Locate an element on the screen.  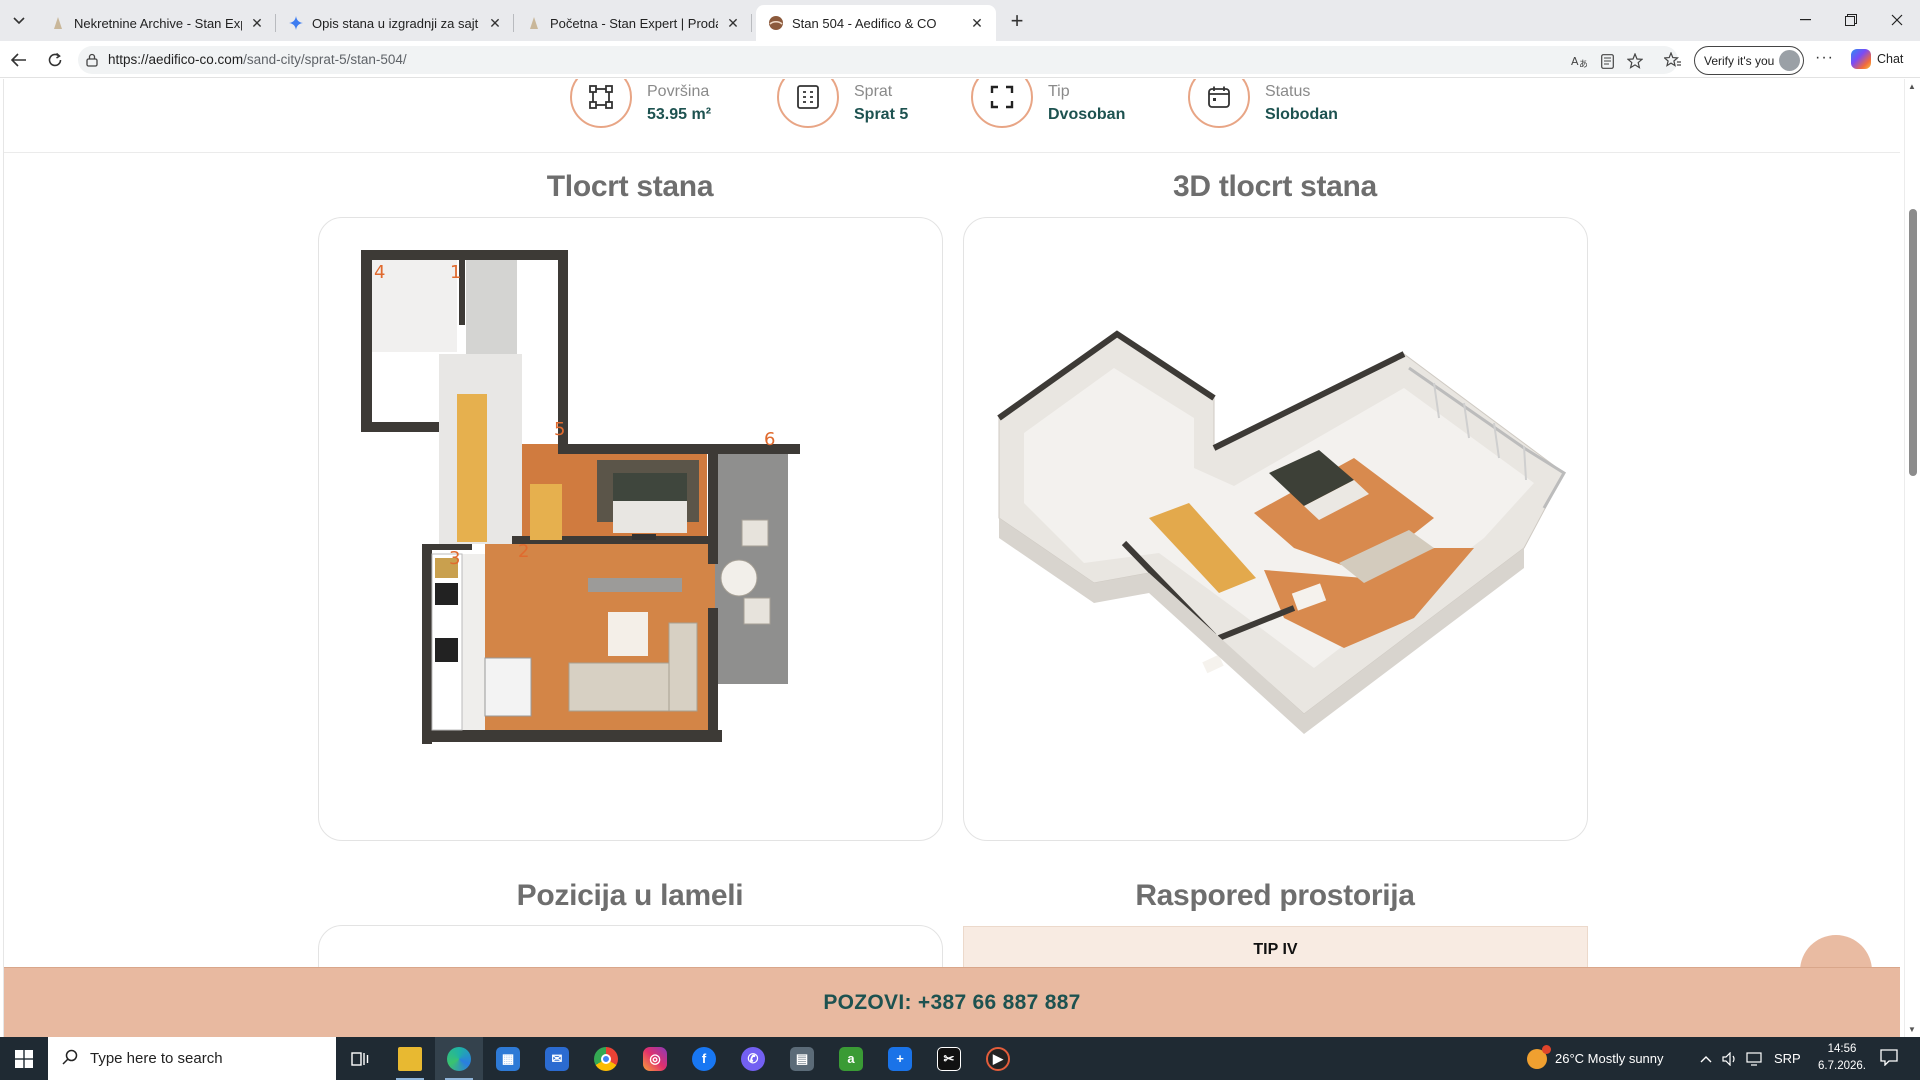
taskbar-clock: 14:56 6.7.2026. is located at coordinates (1842, 1058).